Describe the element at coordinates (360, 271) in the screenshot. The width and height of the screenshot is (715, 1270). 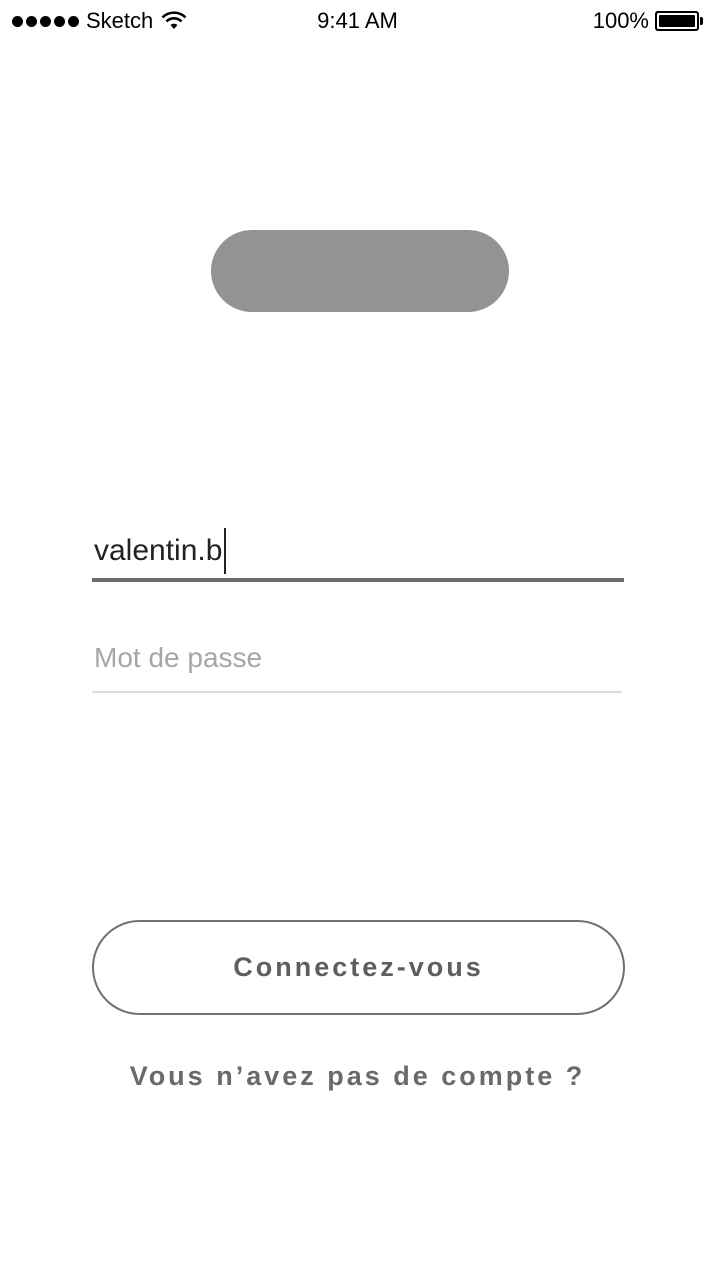
I see `logo-placeholder` at that location.